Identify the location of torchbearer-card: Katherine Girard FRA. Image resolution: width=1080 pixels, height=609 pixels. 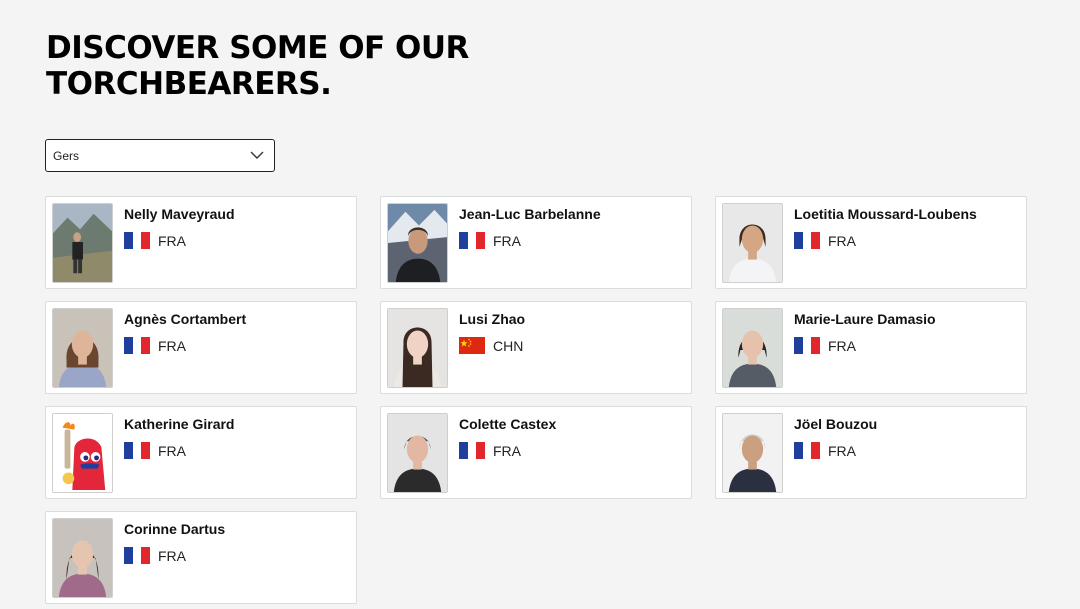
(201, 452).